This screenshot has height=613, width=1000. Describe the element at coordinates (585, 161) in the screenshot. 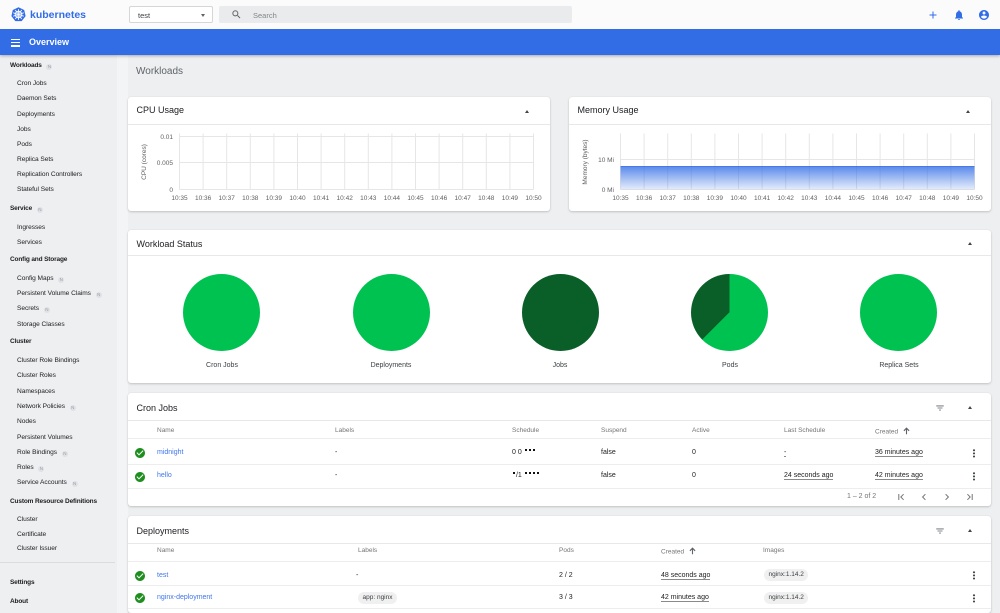

I see `svg-text: Memory (bytes)` at that location.